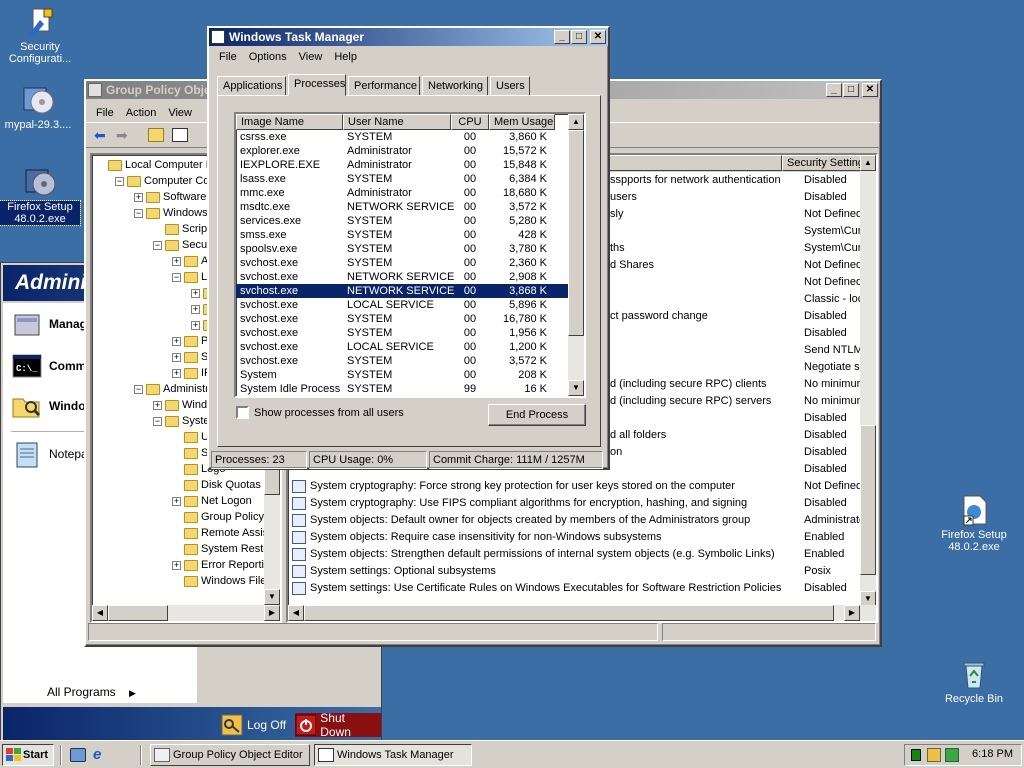 Image resolution: width=1024 pixels, height=768 pixels. I want to click on process-row: explorer.exe Administrator 00 15,572 K, so click(410, 151).